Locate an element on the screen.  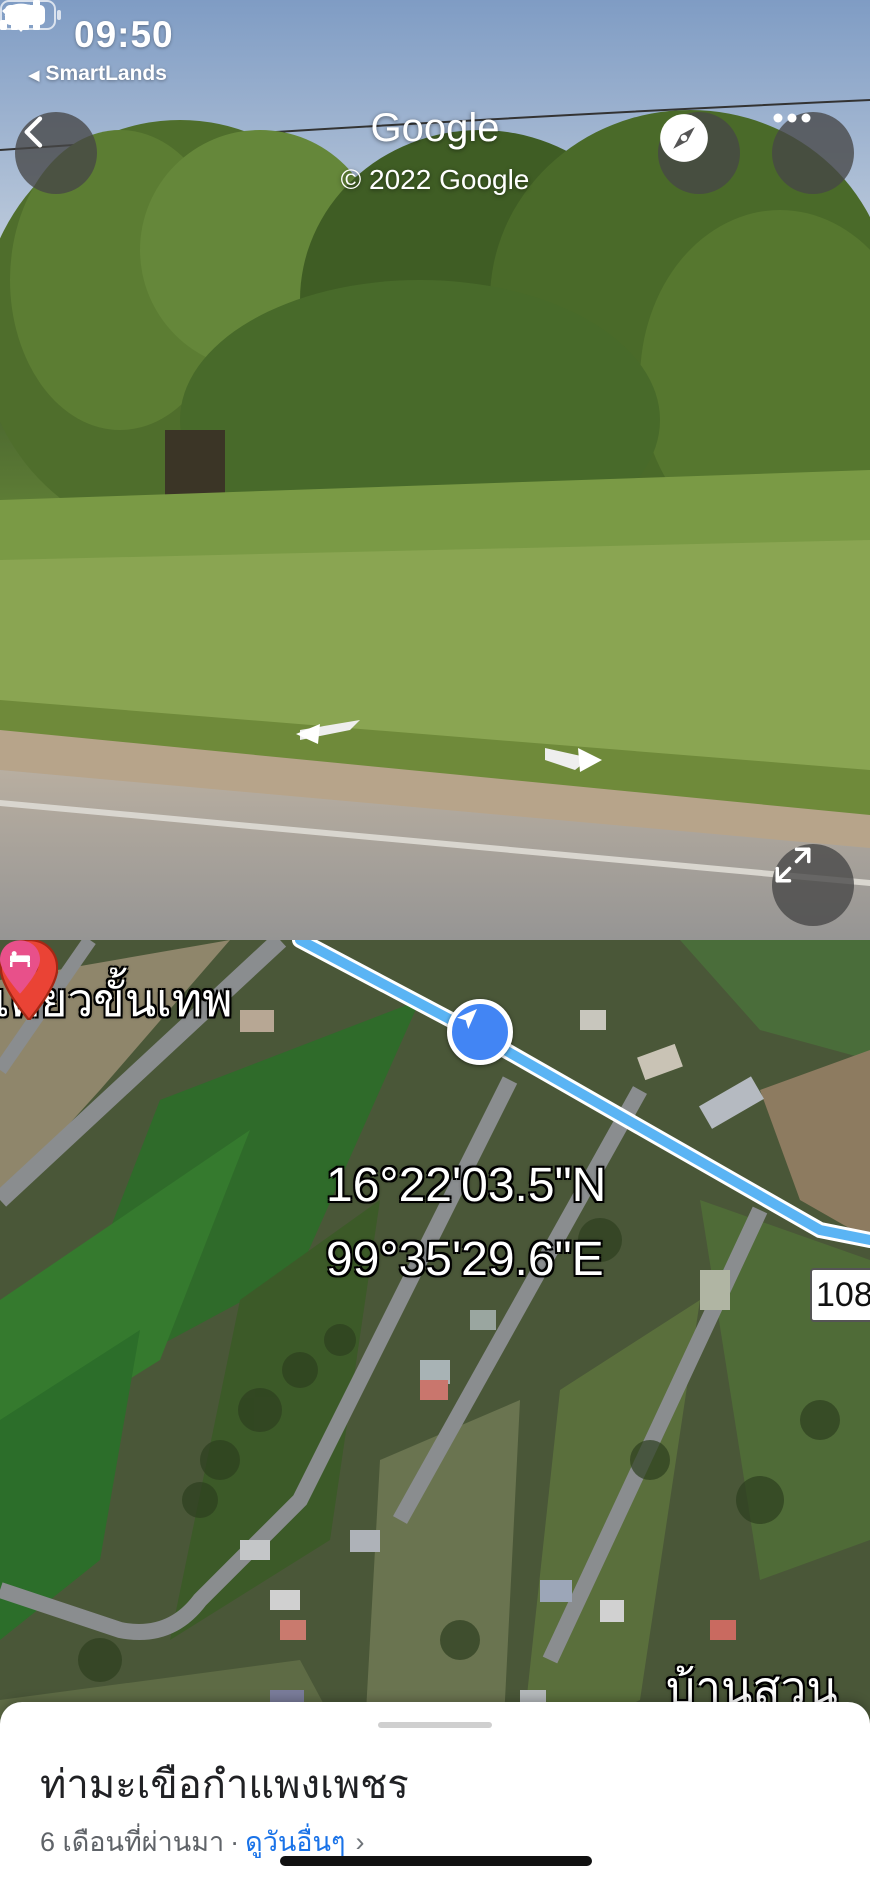
expand-diagonal-icon is located at coordinates (793, 865).